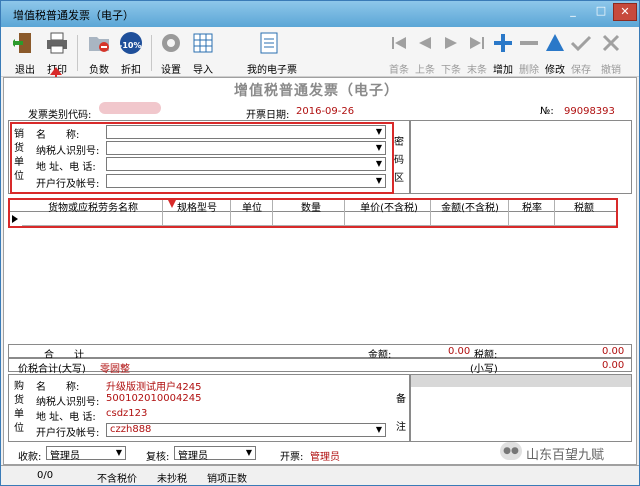  I want to click on annotation-arrow, so click(172, 204).